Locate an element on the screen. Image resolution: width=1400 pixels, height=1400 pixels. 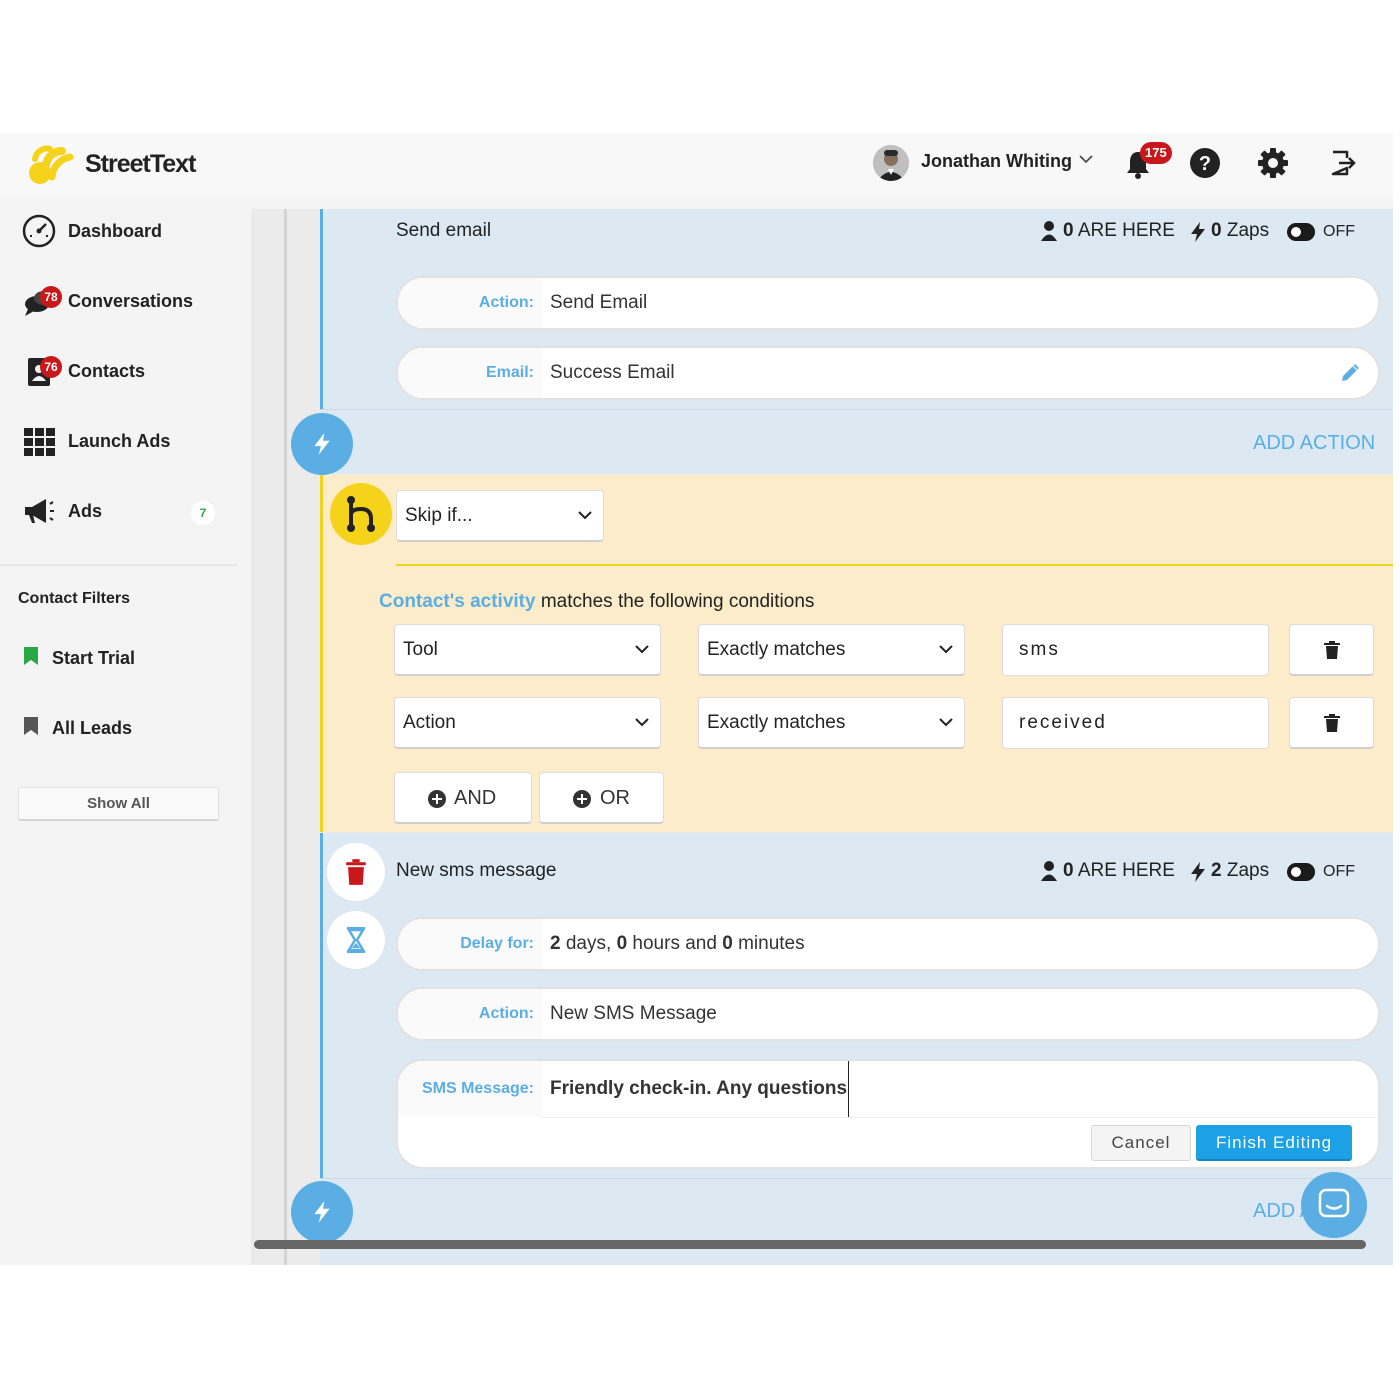
field-value: 2 days, 0 hours and 0 minutes is located at coordinates (677, 943).